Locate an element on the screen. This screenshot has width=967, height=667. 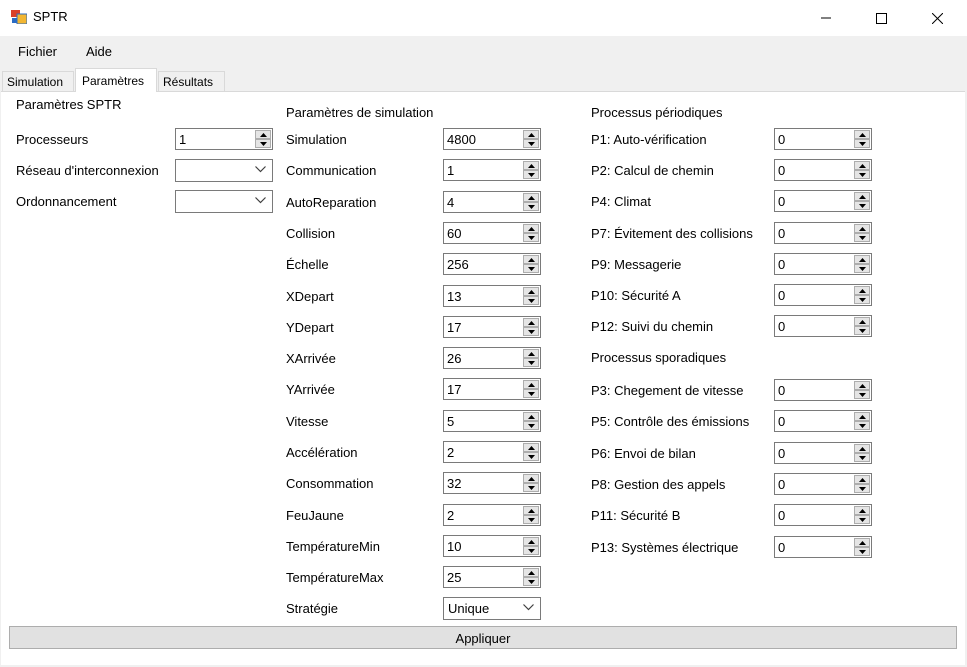
simulation-param-spin: 25 is located at coordinates (492, 577).